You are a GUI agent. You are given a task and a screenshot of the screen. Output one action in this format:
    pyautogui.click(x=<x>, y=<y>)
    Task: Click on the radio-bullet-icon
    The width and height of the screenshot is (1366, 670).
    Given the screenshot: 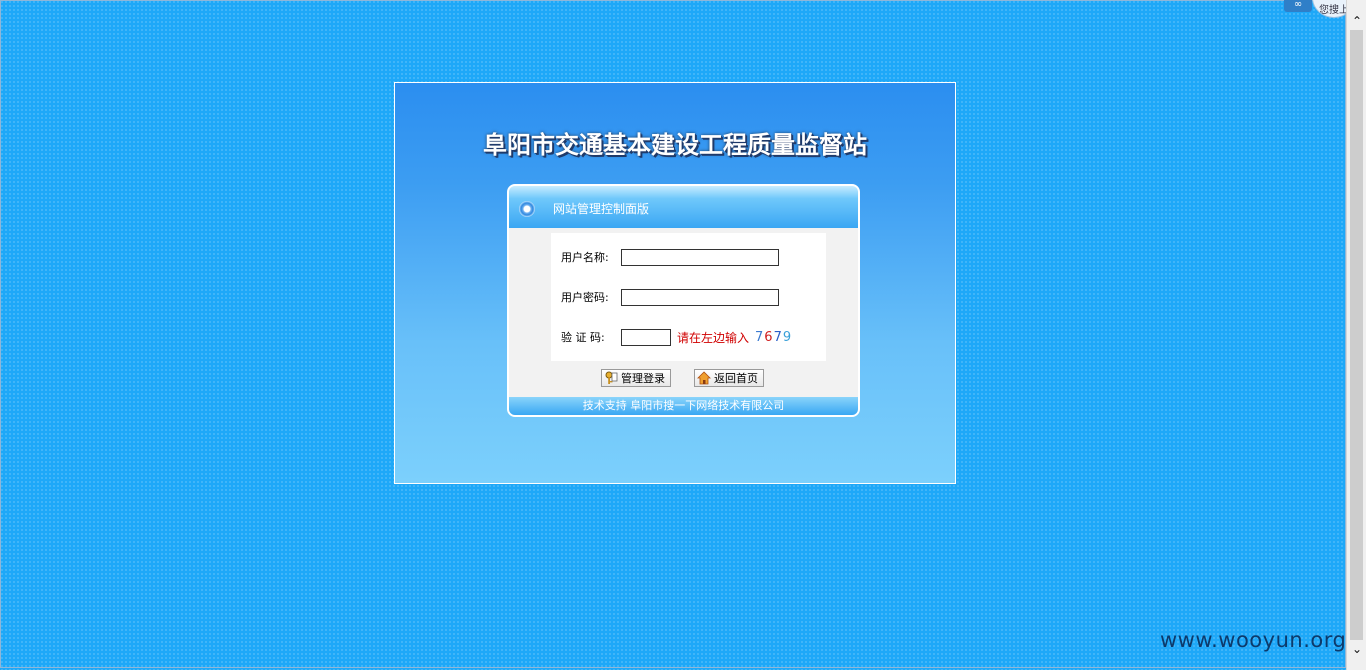 What is the action you would take?
    pyautogui.click(x=527, y=209)
    